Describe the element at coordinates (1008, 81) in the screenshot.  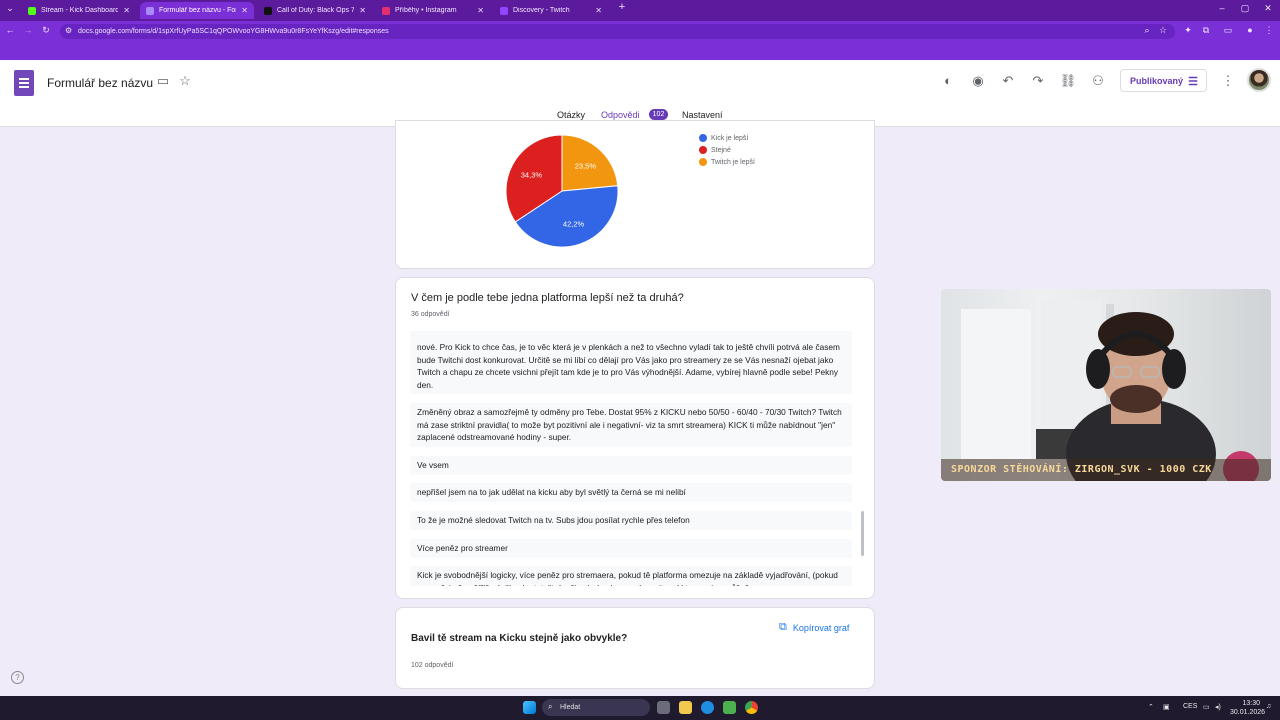
I see `undo-icon: ↶` at that location.